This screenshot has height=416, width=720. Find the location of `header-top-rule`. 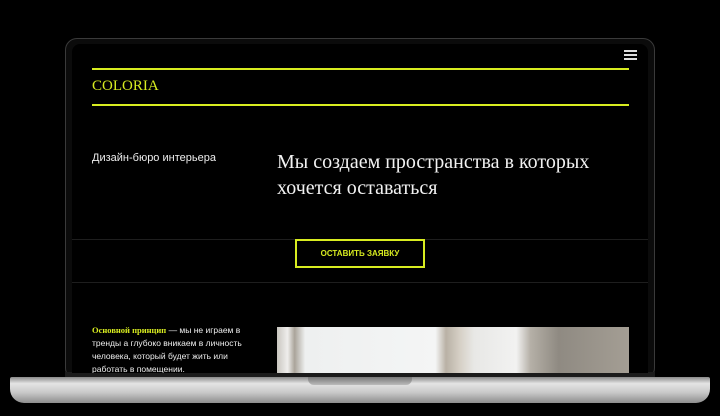

header-top-rule is located at coordinates (360, 69).